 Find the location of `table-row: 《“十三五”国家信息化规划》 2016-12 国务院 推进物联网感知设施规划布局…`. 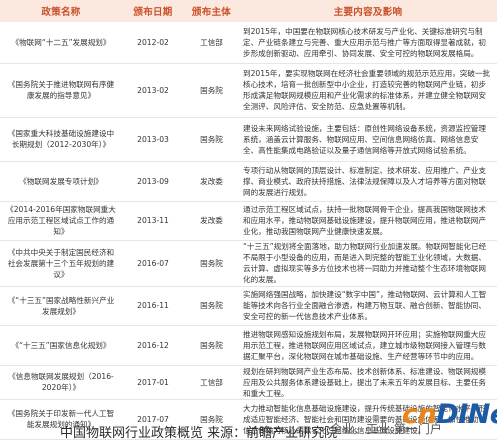

table-row: 《“十三五”国家信息化规划》 2016-12 国务院 推进物联网感知设施规划布局… is located at coordinates (248, 345).